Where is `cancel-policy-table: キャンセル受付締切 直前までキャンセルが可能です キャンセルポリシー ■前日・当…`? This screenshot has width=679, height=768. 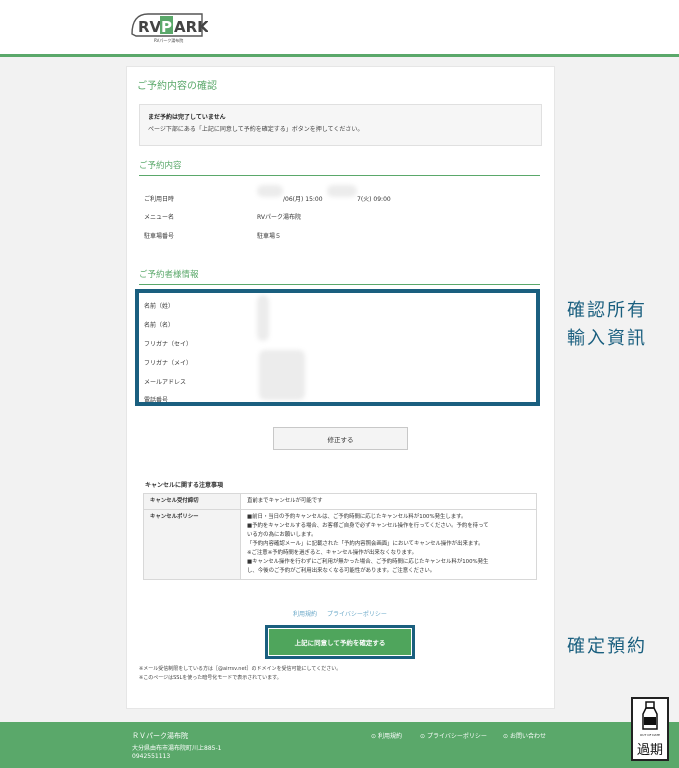 cancel-policy-table: キャンセル受付締切 直前までキャンセルが可能です キャンセルポリシー ■前日・当… is located at coordinates (340, 536).